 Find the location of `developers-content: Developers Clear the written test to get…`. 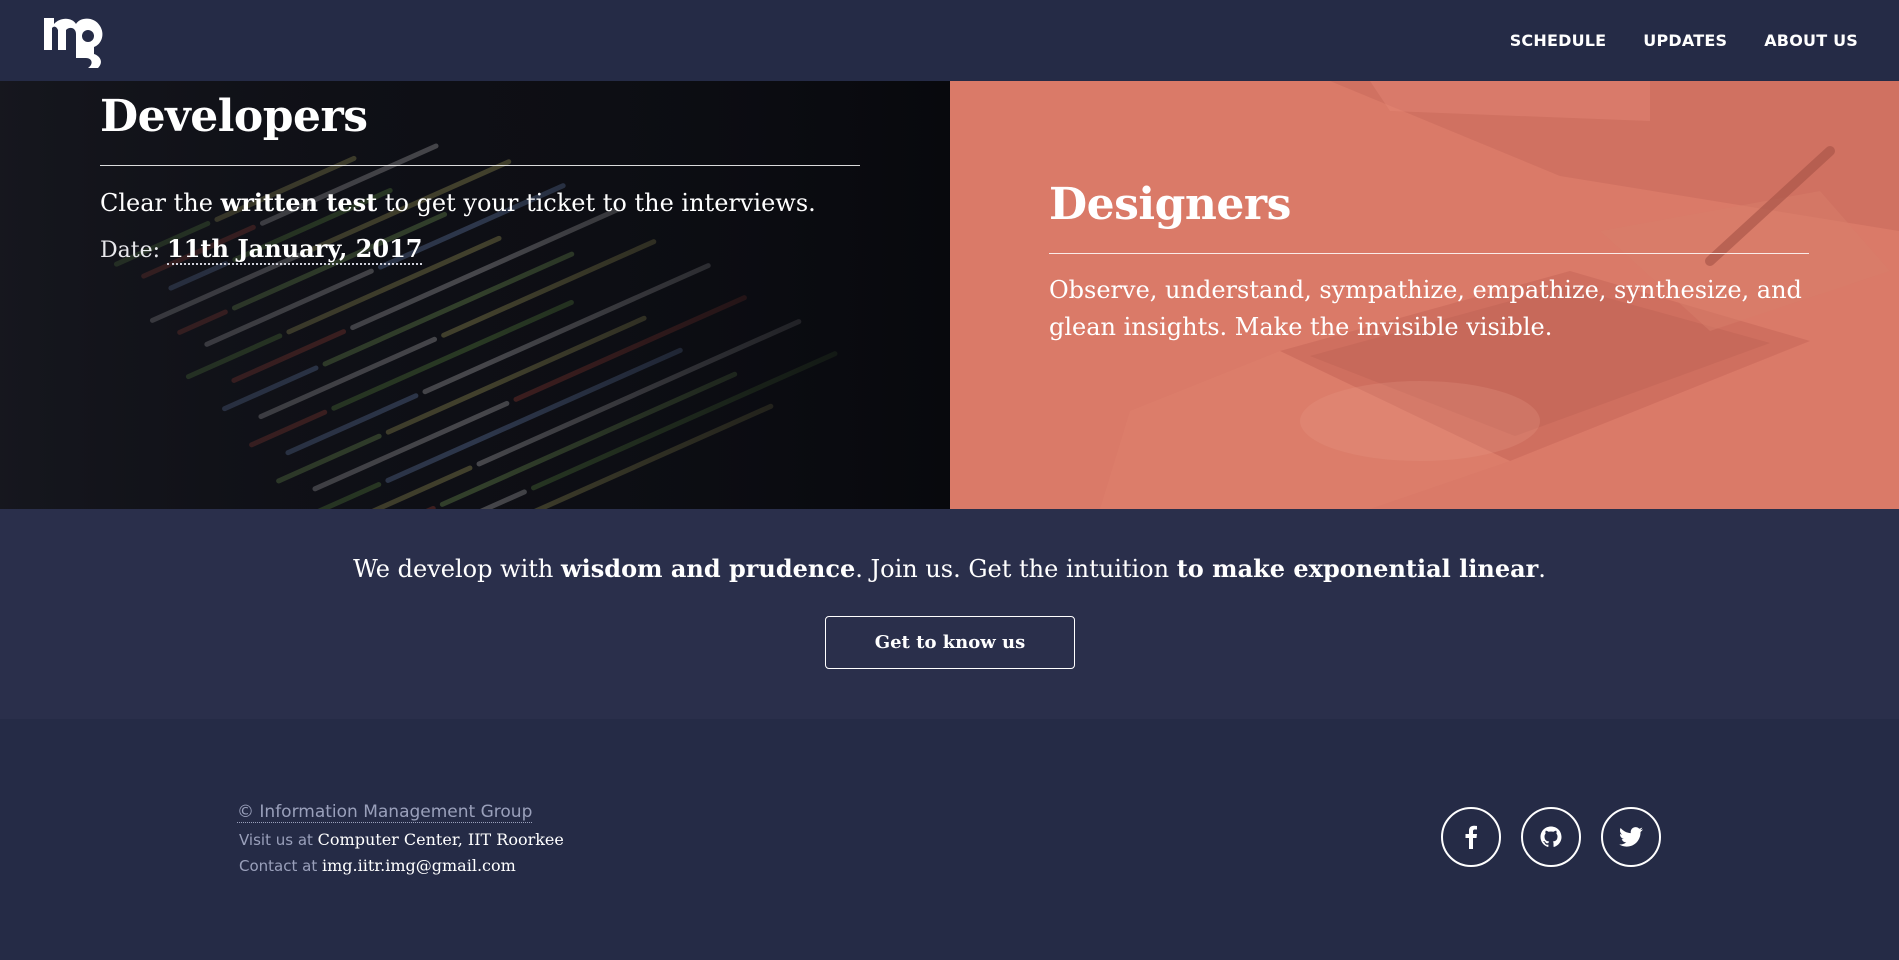

developers-content: Developers Clear the written test to get… is located at coordinates (480, 177).